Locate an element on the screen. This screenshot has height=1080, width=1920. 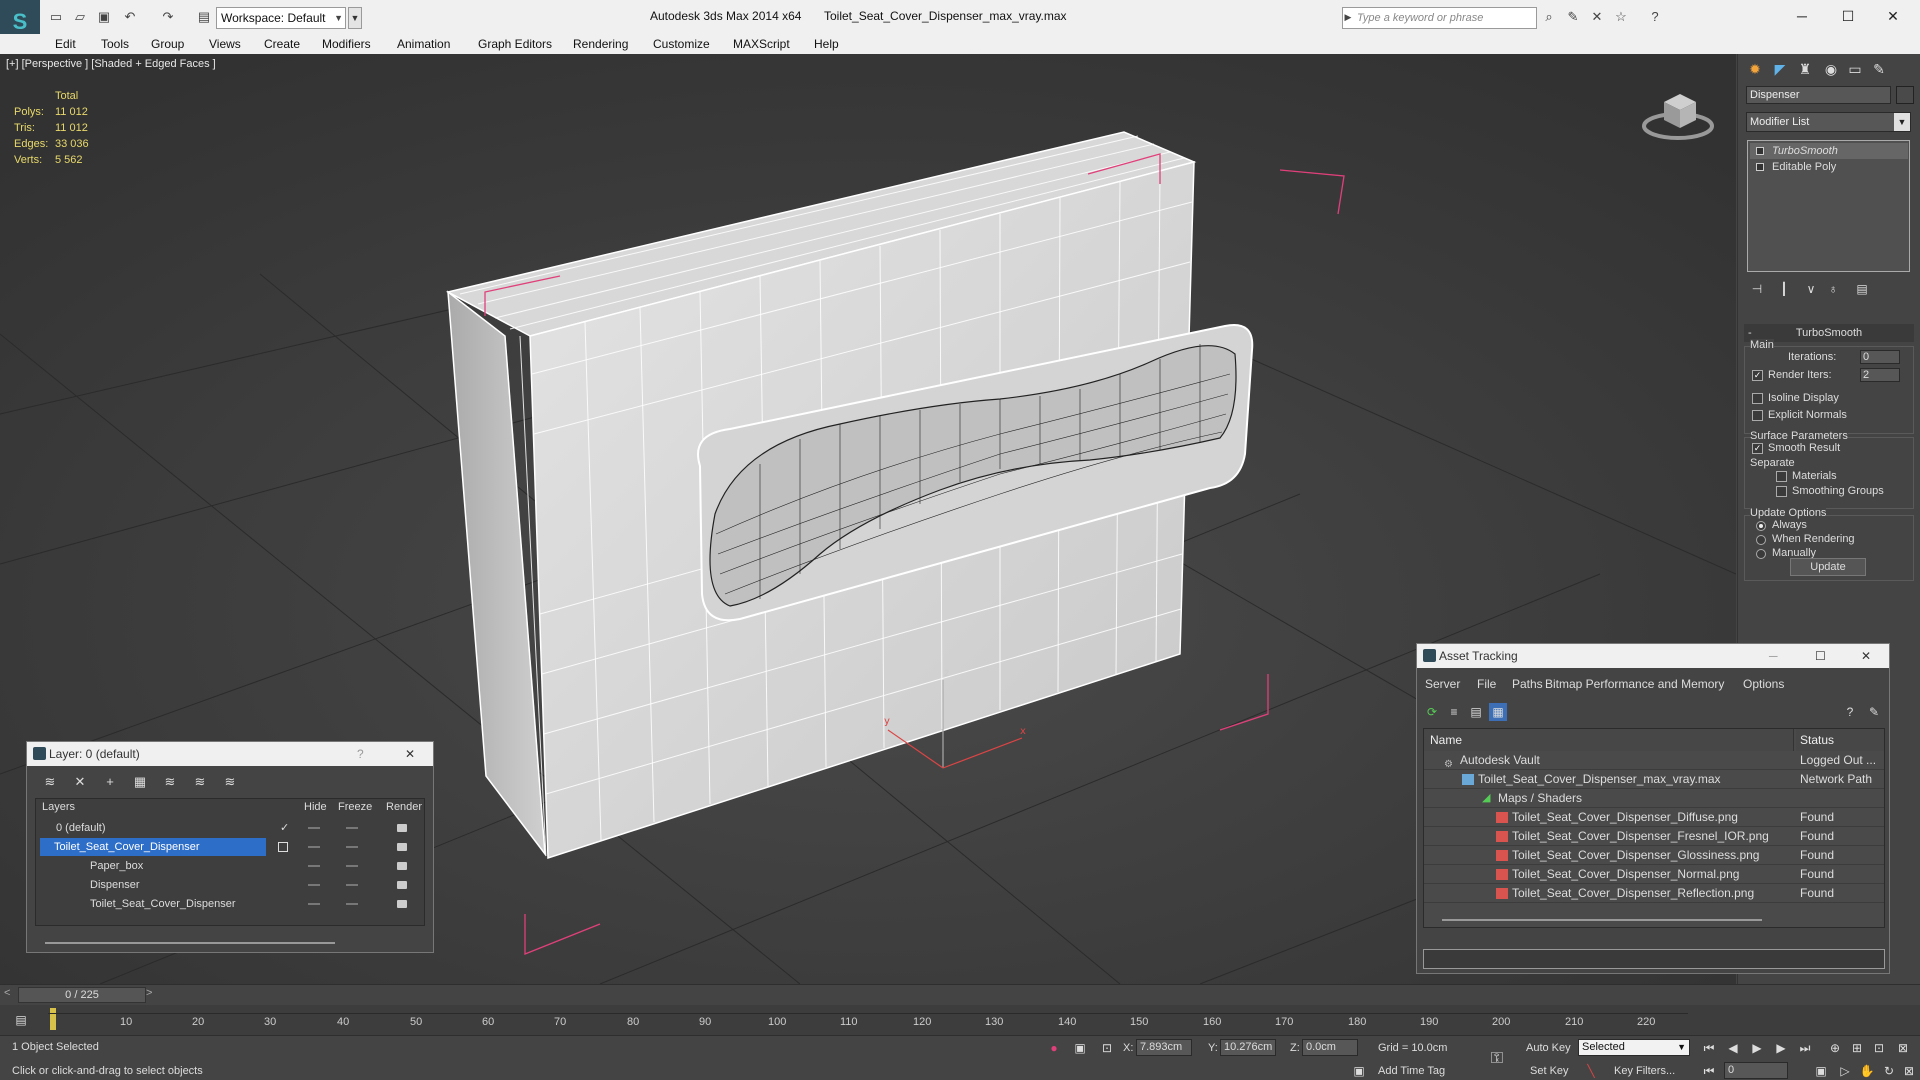
update-button: Update is located at coordinates (1828, 567).